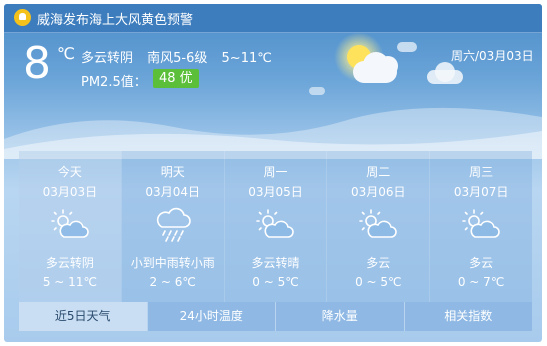 The width and height of the screenshot is (547, 346). Describe the element at coordinates (481, 282) in the screenshot. I see `forecast-day-temperature: 0 ~ 7℃` at that location.